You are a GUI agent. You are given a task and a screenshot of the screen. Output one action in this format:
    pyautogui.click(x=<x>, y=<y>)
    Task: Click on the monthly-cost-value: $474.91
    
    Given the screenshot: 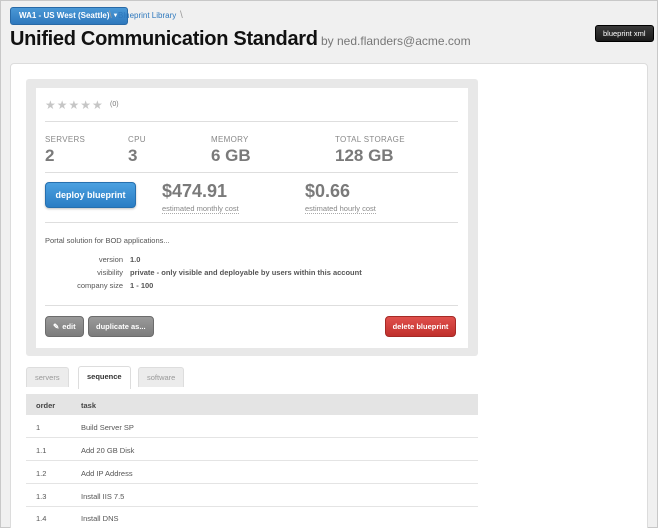 What is the action you would take?
    pyautogui.click(x=195, y=191)
    